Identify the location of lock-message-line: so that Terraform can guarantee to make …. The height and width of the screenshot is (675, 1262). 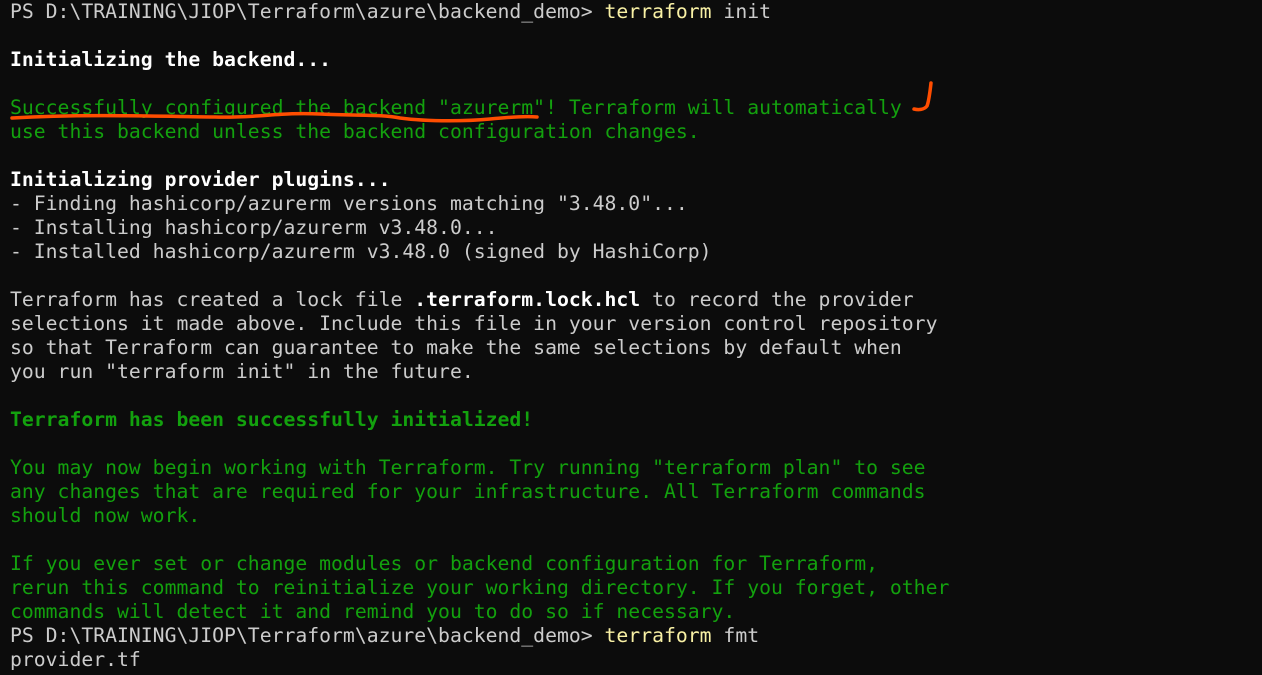
(456, 347).